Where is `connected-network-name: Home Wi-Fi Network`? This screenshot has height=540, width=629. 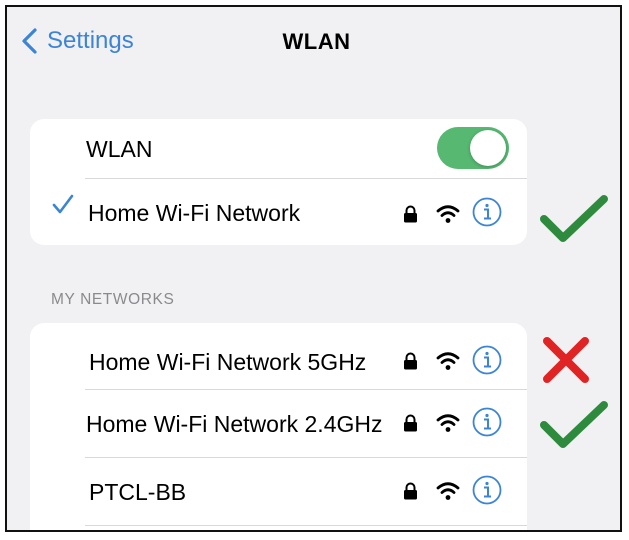 connected-network-name: Home Wi-Fi Network is located at coordinates (194, 213).